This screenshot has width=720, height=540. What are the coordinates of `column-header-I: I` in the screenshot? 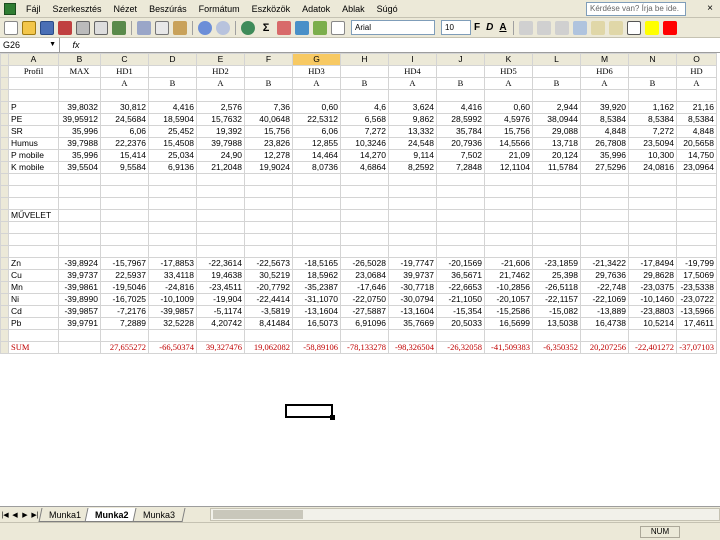 It's located at (412, 59).